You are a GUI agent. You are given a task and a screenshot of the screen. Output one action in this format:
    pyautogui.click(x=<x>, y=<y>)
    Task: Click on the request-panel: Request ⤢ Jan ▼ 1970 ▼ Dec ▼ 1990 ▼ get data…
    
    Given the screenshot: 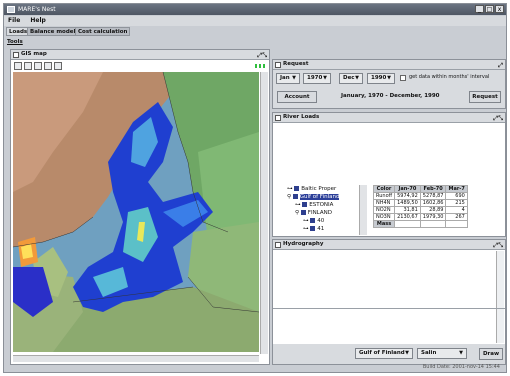 What is the action you would take?
    pyautogui.click(x=389, y=84)
    